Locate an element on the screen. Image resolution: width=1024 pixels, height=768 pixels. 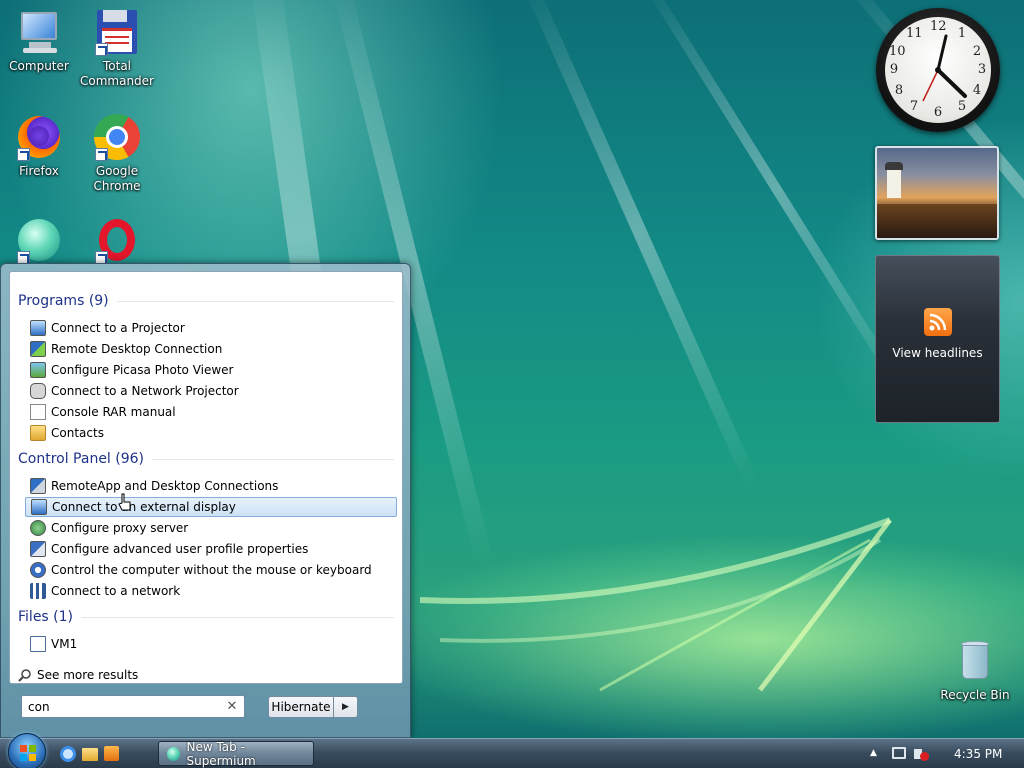
volume-muted-icon is located at coordinates (921, 754).